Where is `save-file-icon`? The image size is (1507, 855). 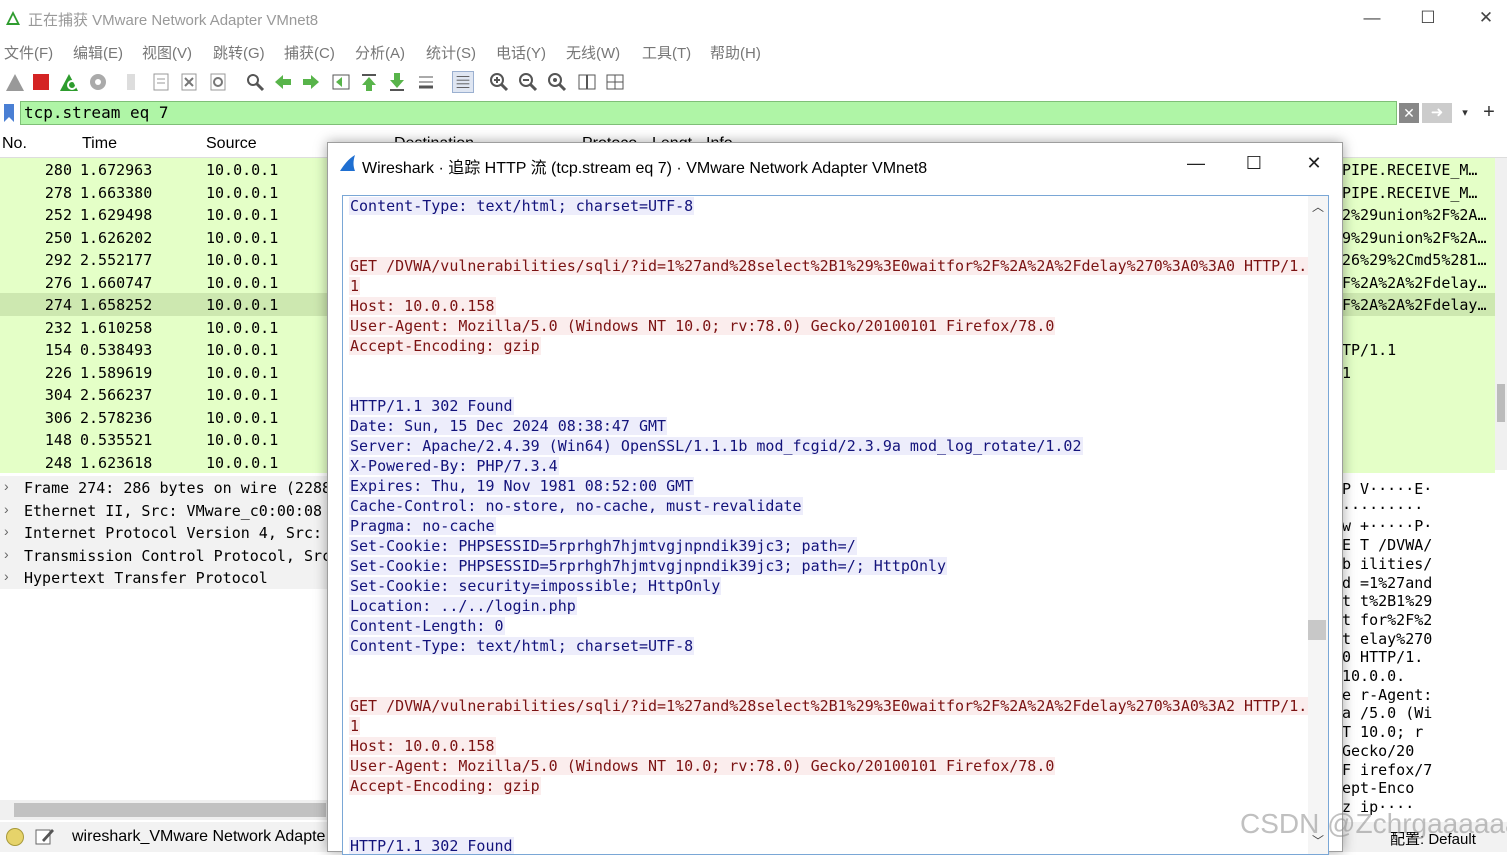
save-file-icon is located at coordinates (161, 82).